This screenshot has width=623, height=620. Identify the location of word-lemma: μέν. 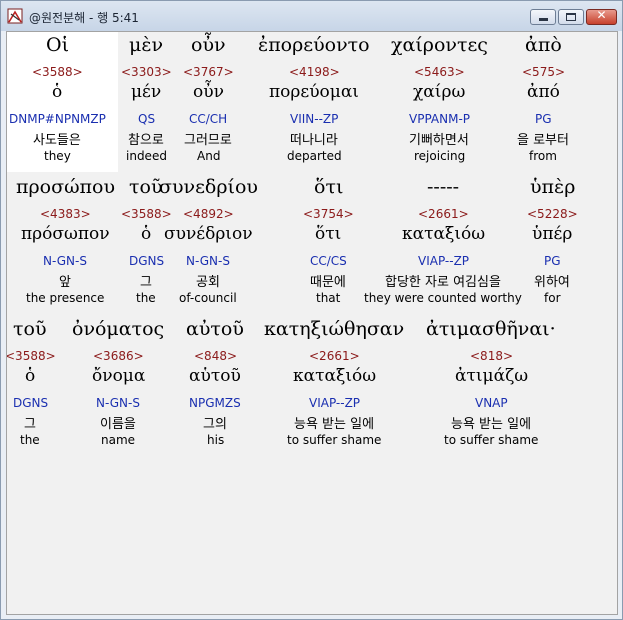
(146, 92).